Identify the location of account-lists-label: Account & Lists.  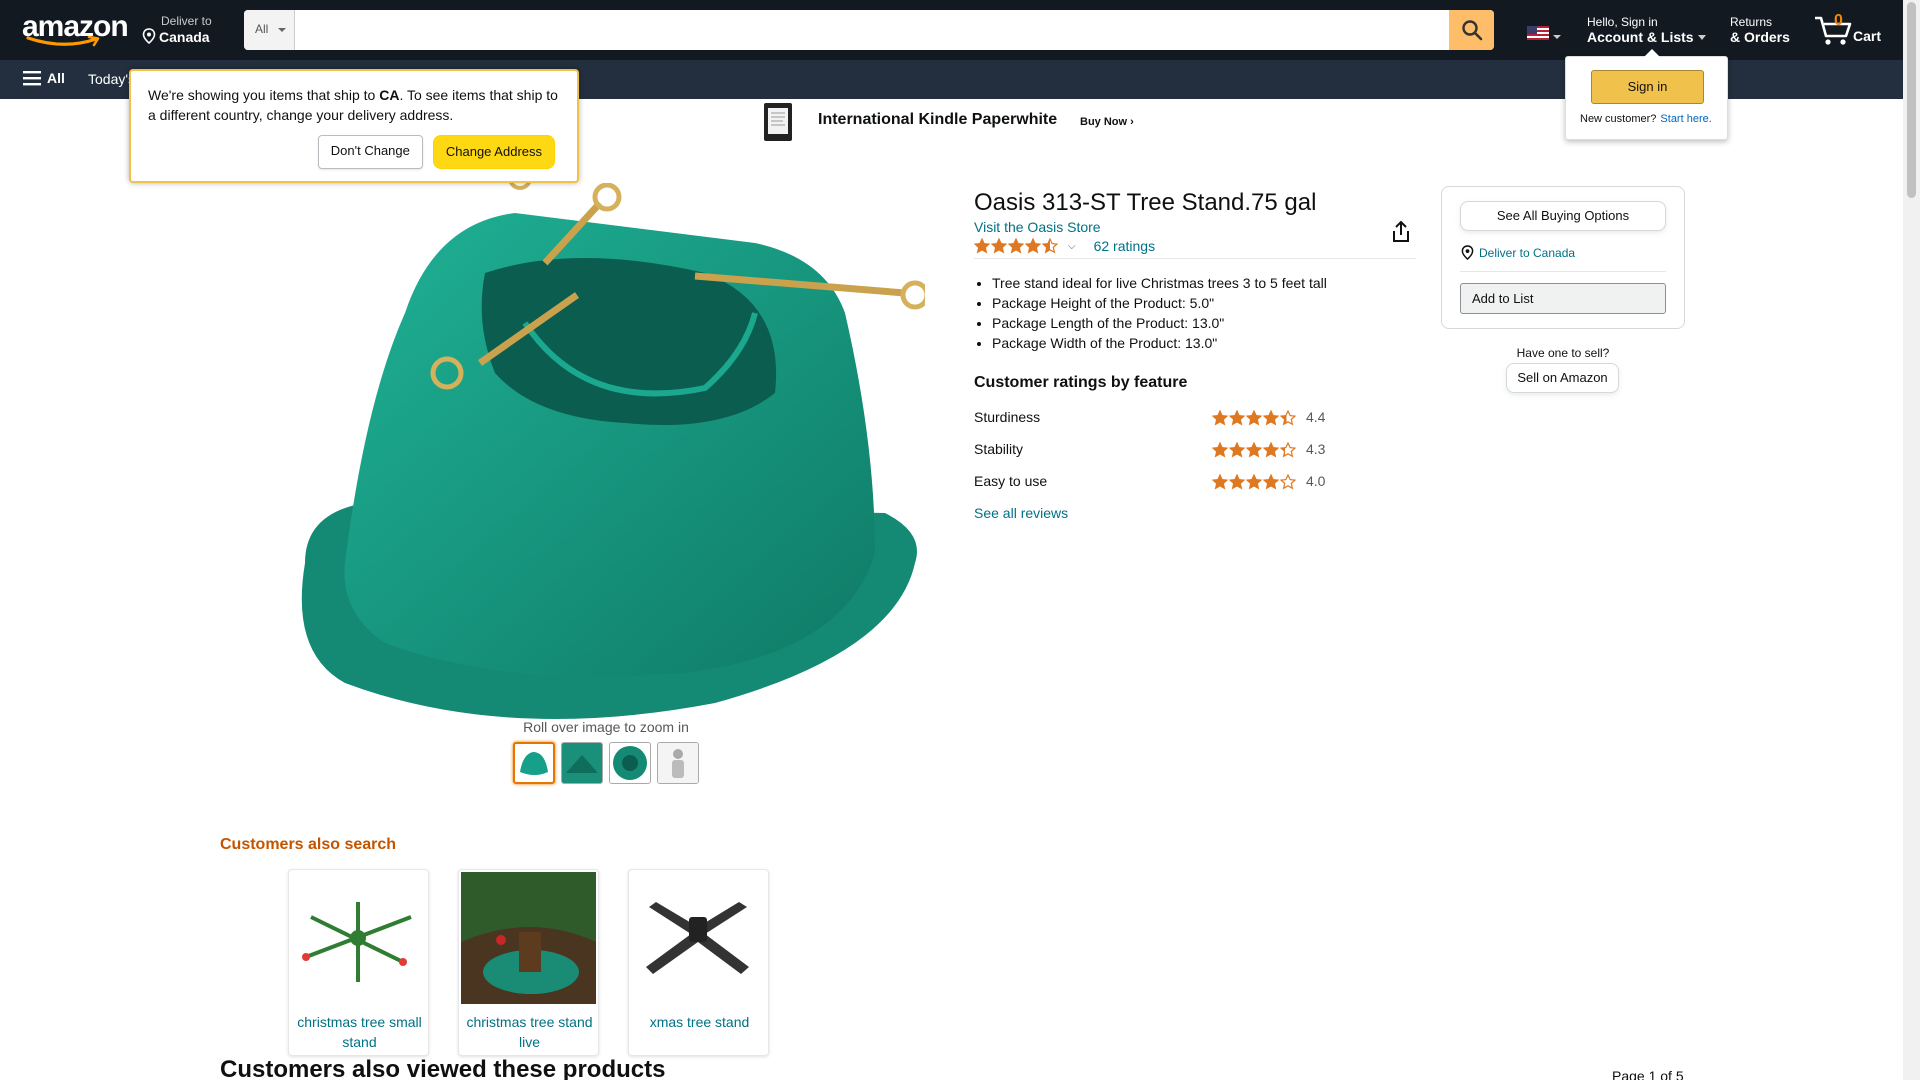
(1640, 37).